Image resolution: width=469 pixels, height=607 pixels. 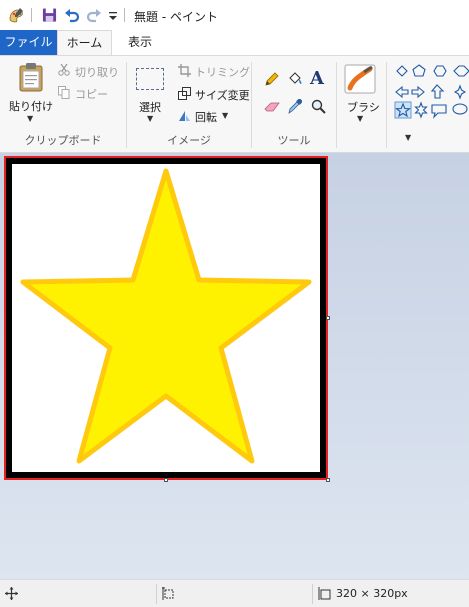 I want to click on tab-home: ホーム, so click(x=84, y=42).